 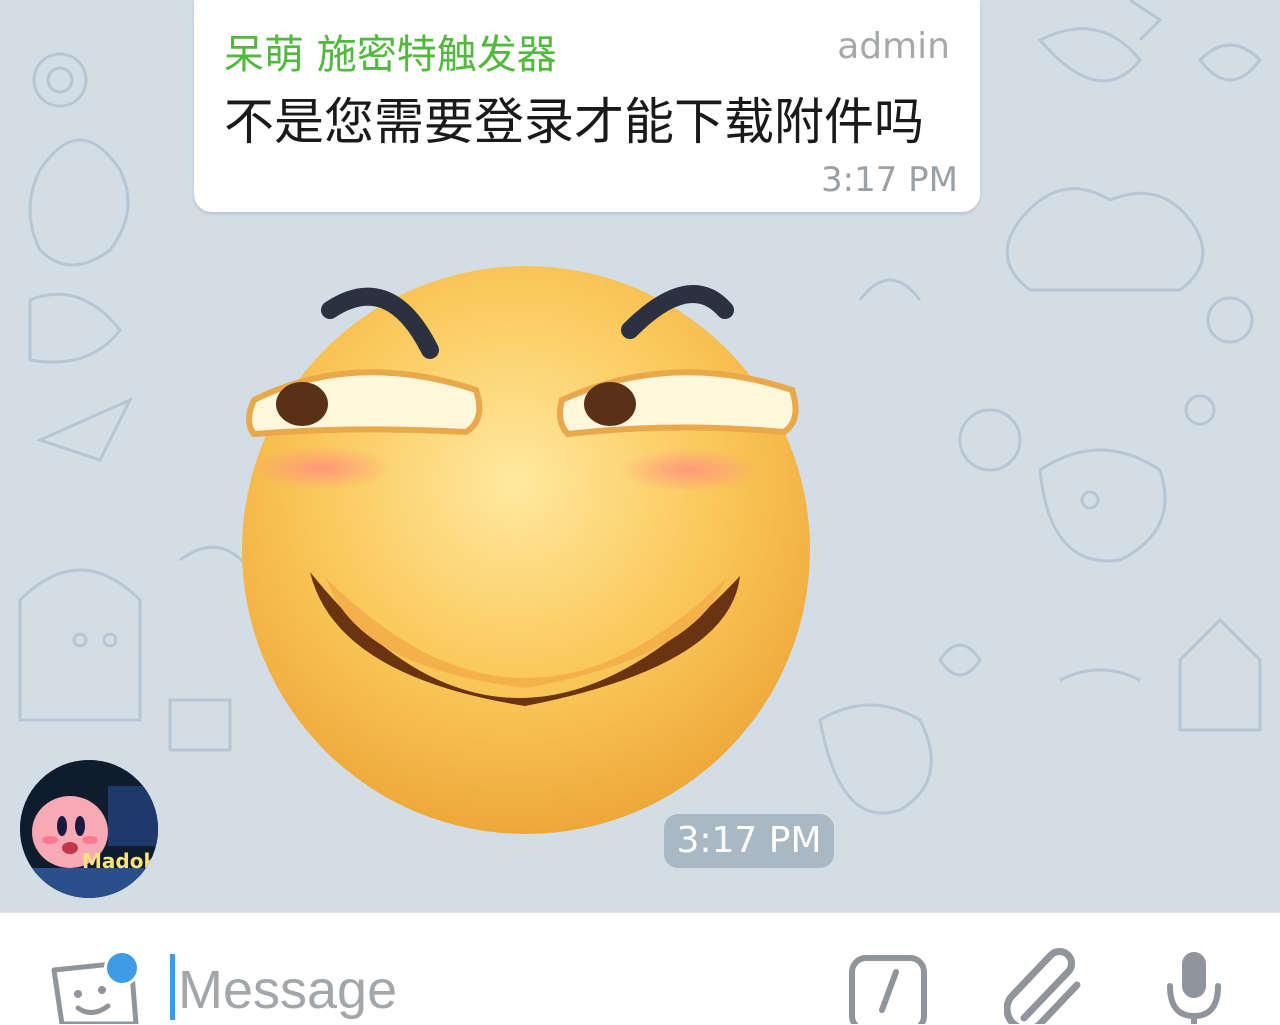 I want to click on paperclip-icon, so click(x=1049, y=986).